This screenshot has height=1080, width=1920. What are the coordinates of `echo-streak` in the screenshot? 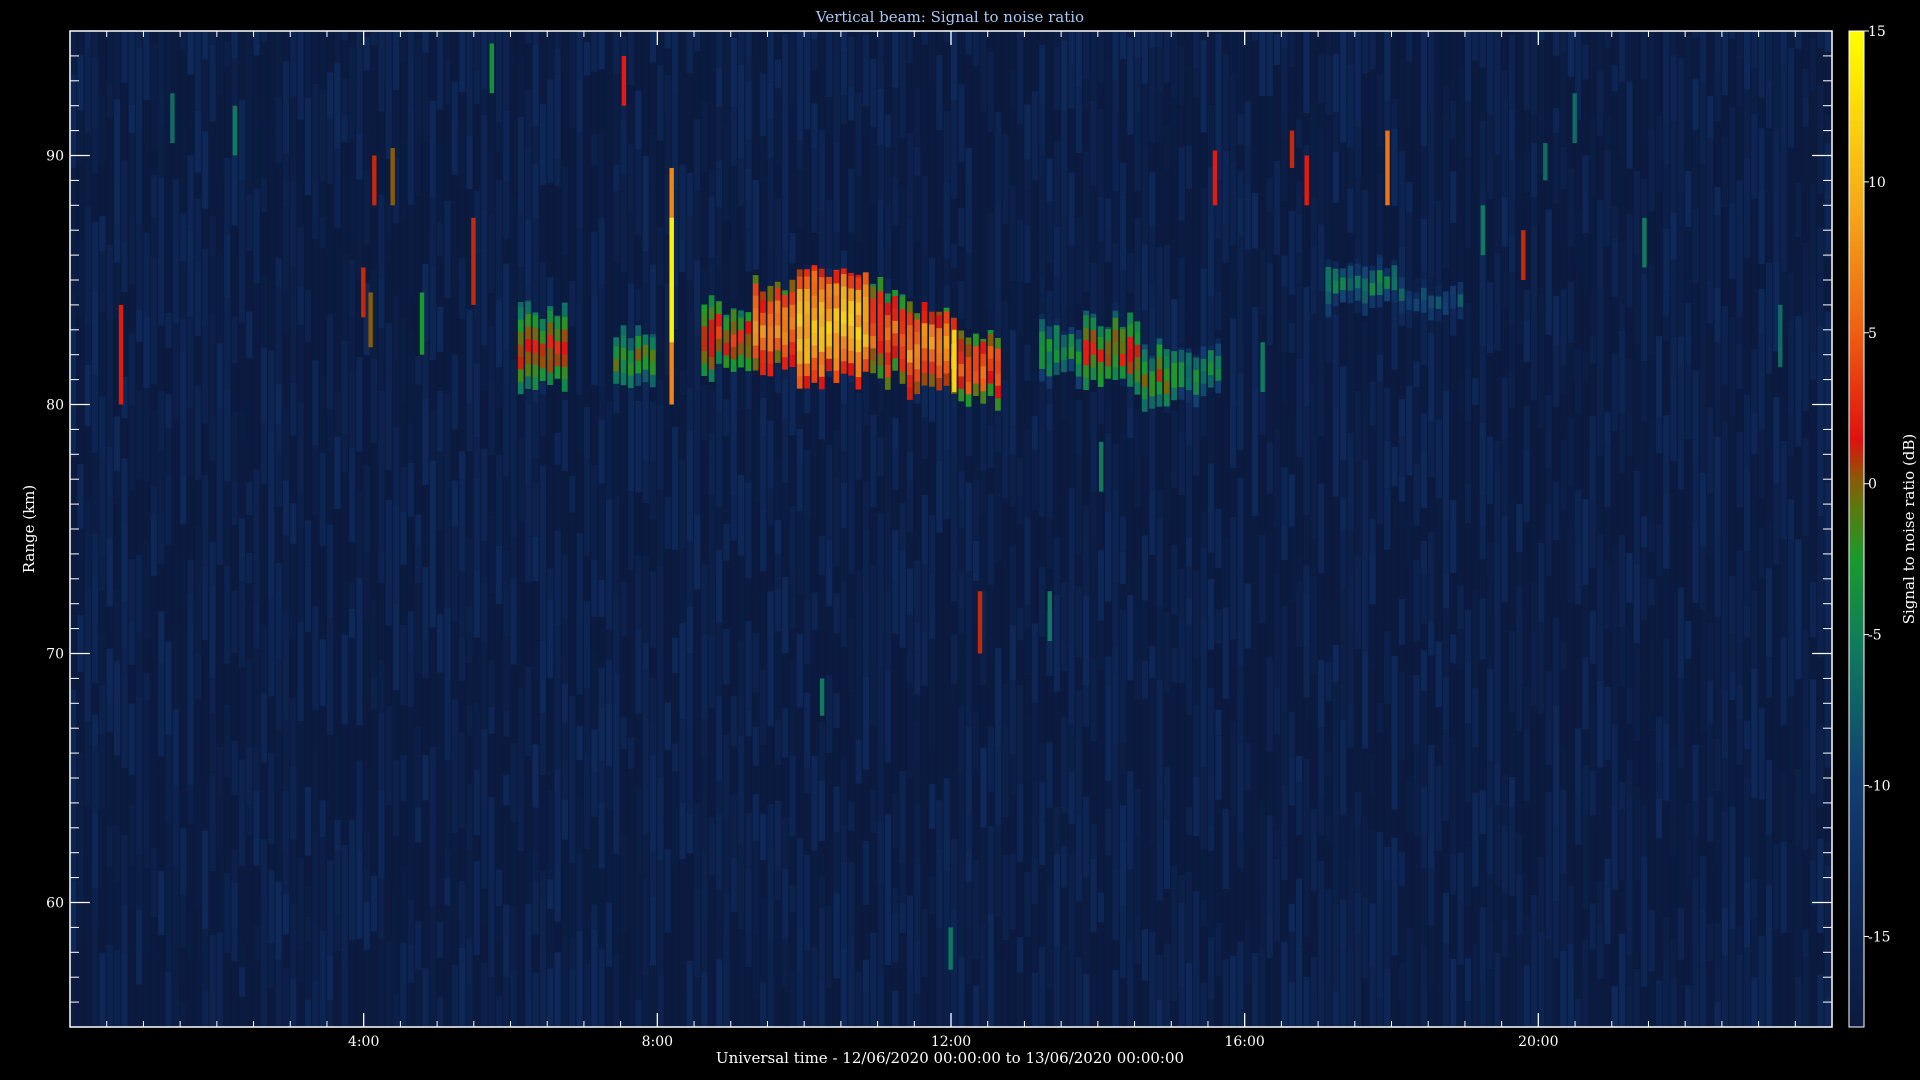 It's located at (1780, 336).